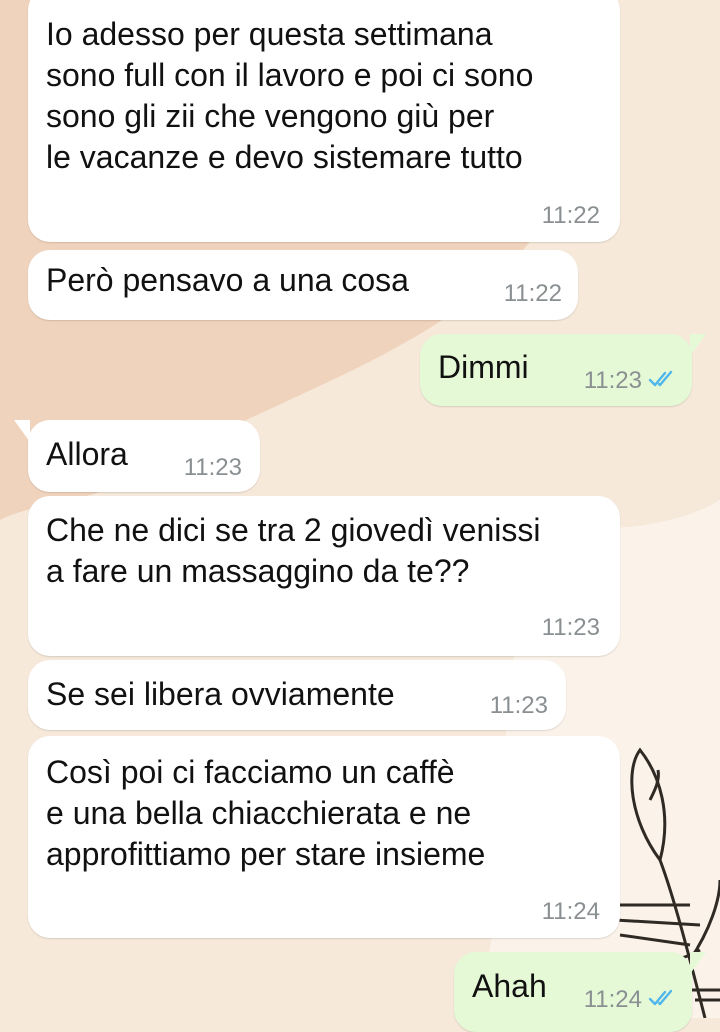 The image size is (720, 1032). I want to click on message-time: 11:23, so click(612, 380).